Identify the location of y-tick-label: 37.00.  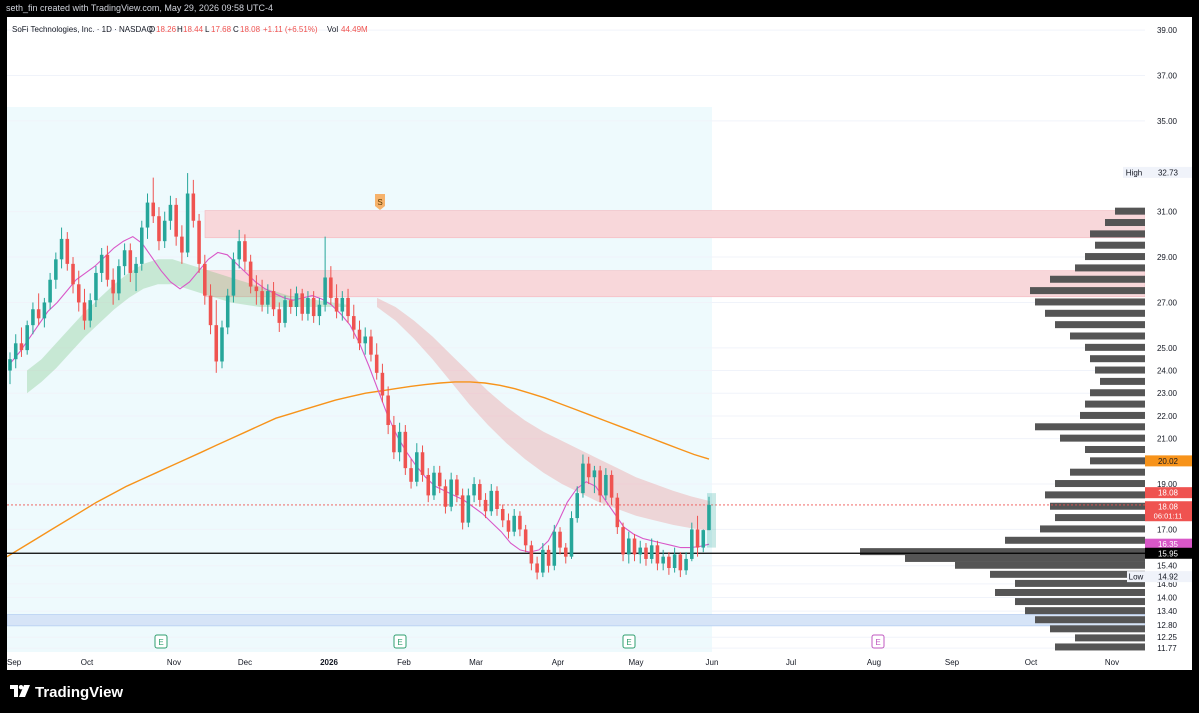
(1167, 75).